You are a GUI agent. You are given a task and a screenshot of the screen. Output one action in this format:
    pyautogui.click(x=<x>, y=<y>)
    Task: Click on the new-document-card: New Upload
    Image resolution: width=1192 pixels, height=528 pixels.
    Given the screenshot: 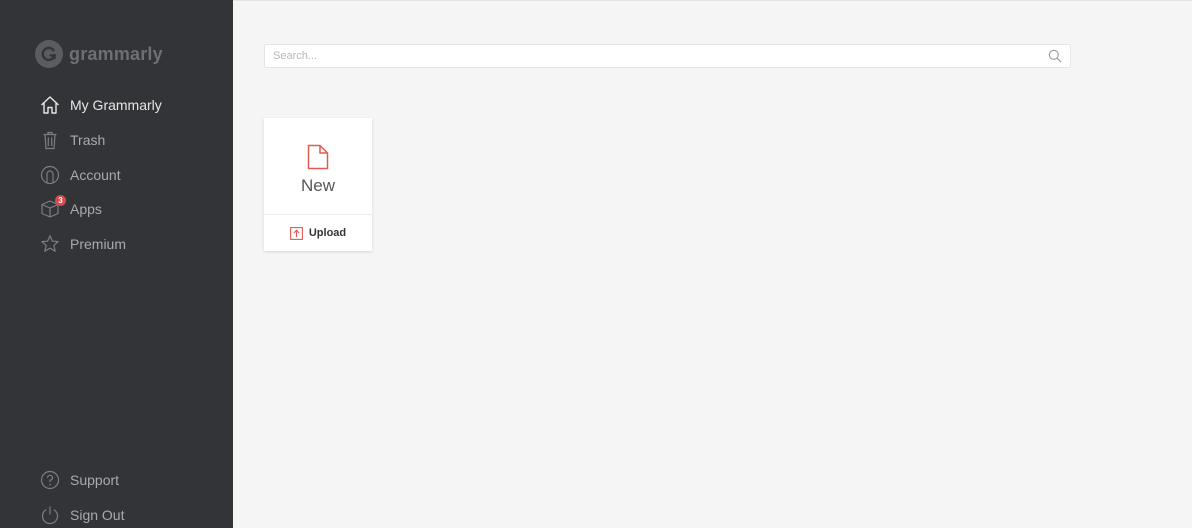 What is the action you would take?
    pyautogui.click(x=318, y=184)
    